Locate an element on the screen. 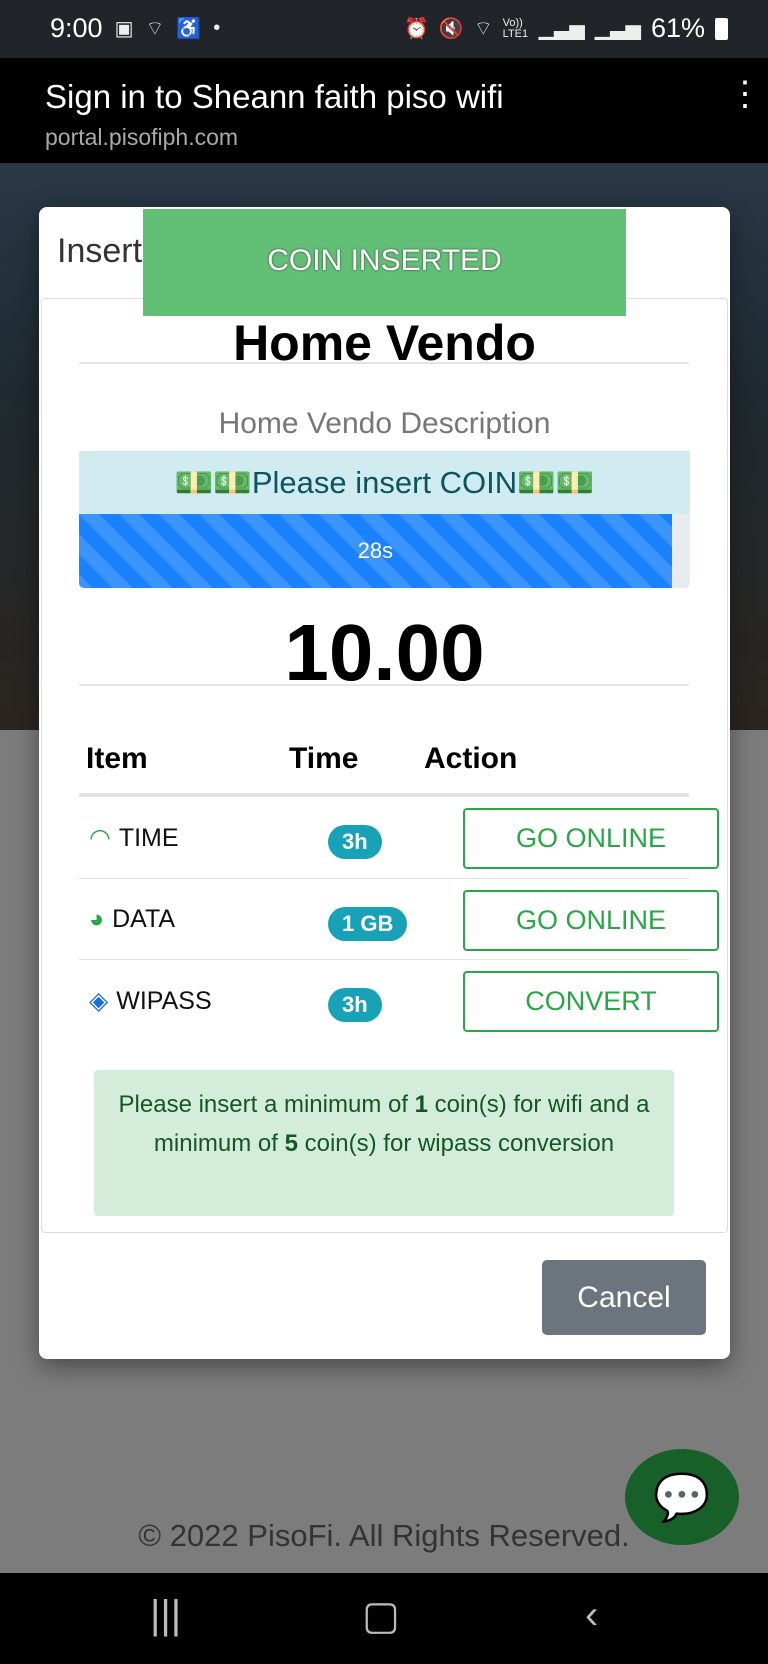 The image size is (768, 1664). wifi-icon: ◠ is located at coordinates (100, 838).